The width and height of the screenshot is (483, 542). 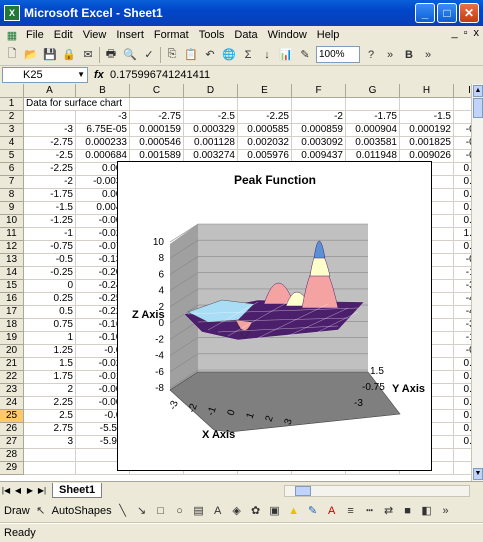 I want to click on scroll-thumb, so click(x=478, y=108).